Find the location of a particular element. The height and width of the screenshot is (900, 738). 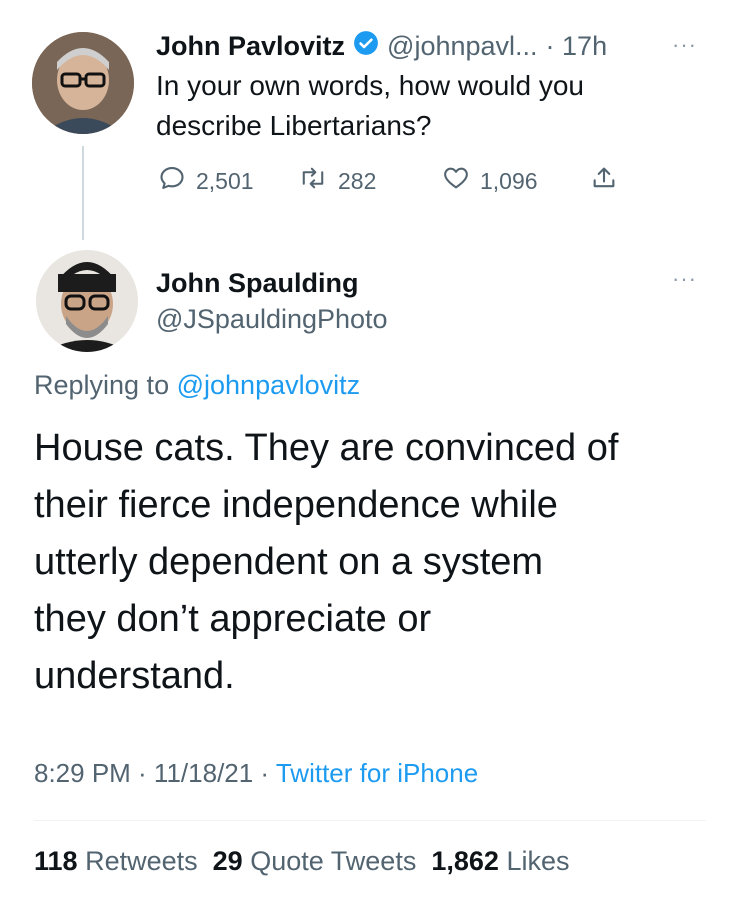

retweet-icon is located at coordinates (313, 181).